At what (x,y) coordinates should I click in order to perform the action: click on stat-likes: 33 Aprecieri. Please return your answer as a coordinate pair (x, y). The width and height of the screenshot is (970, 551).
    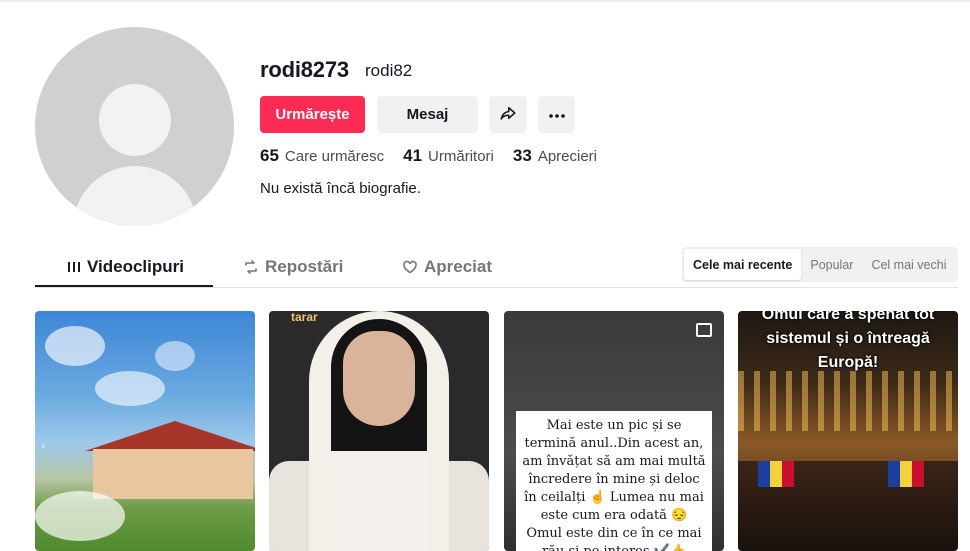
    Looking at the image, I should click on (555, 156).